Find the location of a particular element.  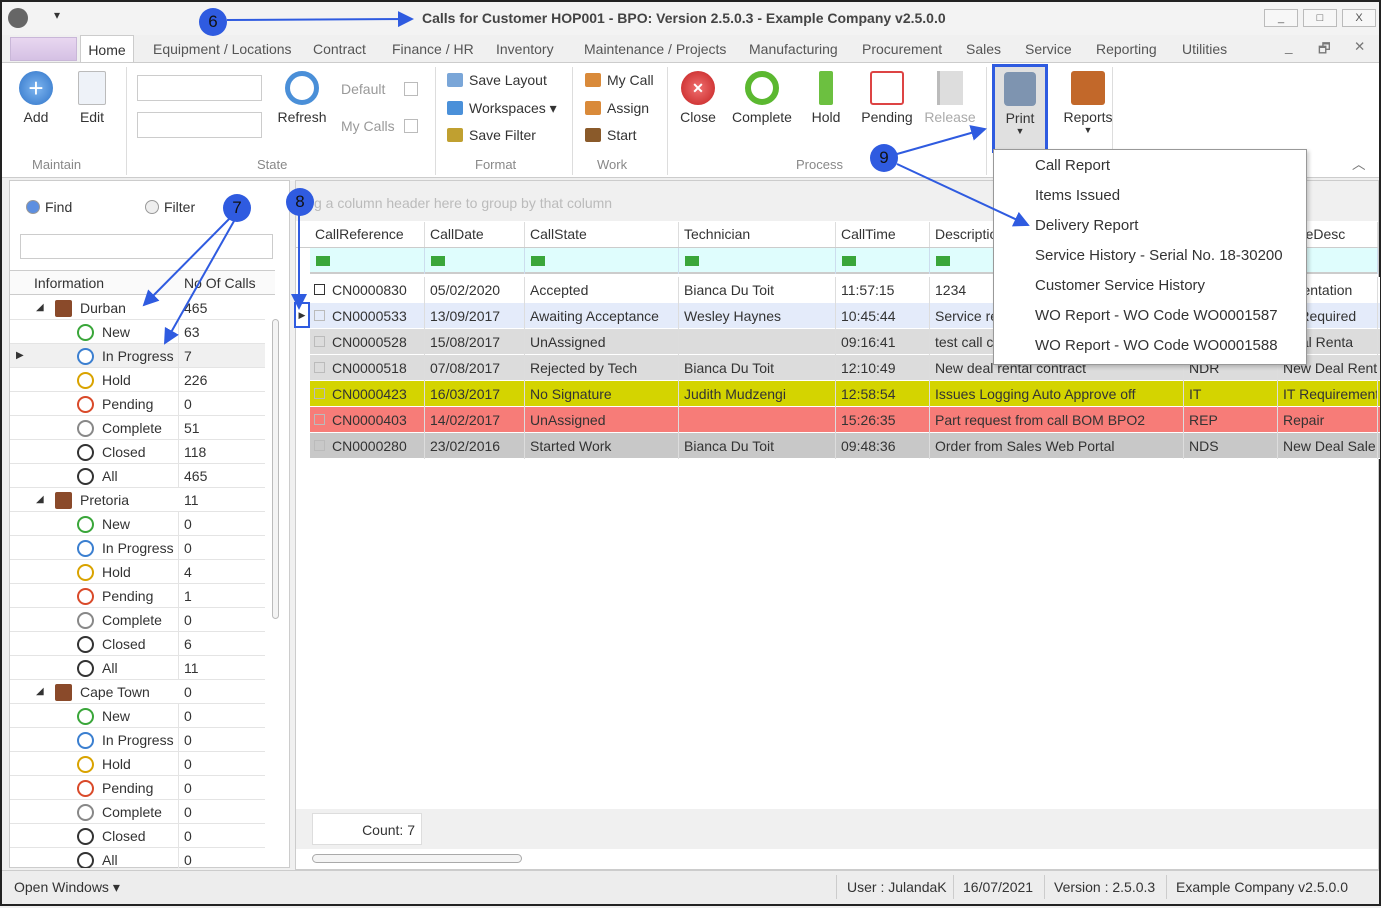

tab-manufacturing: Manufacturing is located at coordinates (793, 49).